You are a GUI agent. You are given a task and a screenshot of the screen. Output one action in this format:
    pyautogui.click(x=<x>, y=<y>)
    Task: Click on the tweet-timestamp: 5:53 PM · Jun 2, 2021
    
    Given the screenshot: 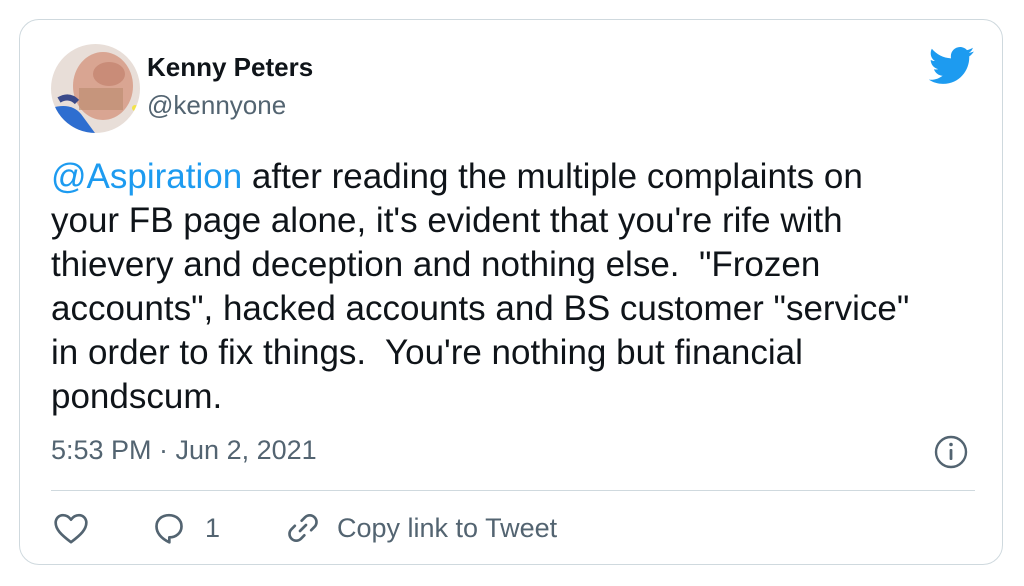 What is the action you would take?
    pyautogui.click(x=184, y=450)
    